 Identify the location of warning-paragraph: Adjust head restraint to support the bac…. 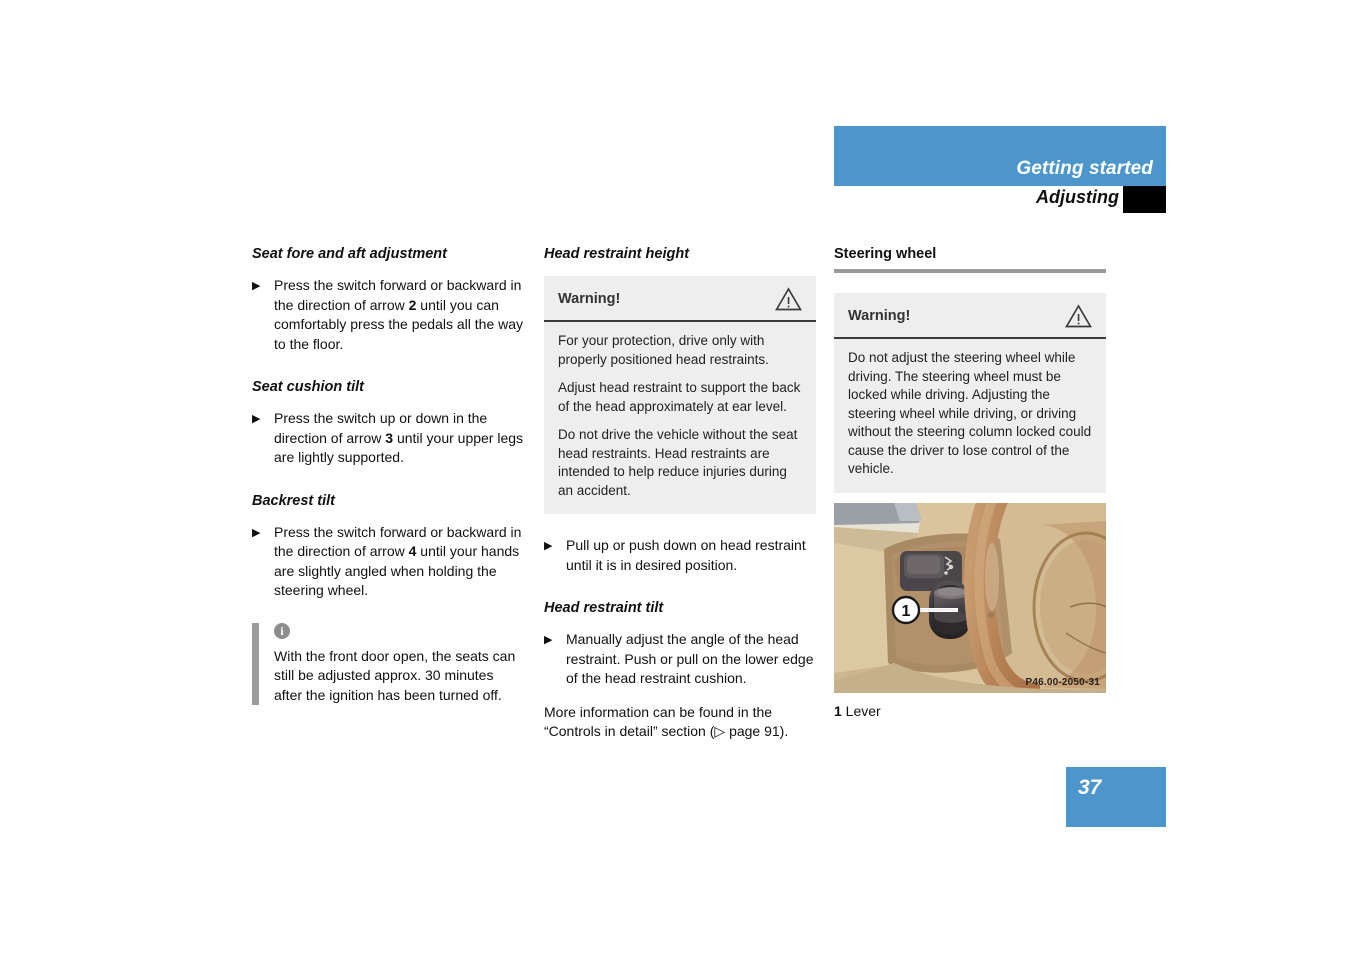
(679, 397).